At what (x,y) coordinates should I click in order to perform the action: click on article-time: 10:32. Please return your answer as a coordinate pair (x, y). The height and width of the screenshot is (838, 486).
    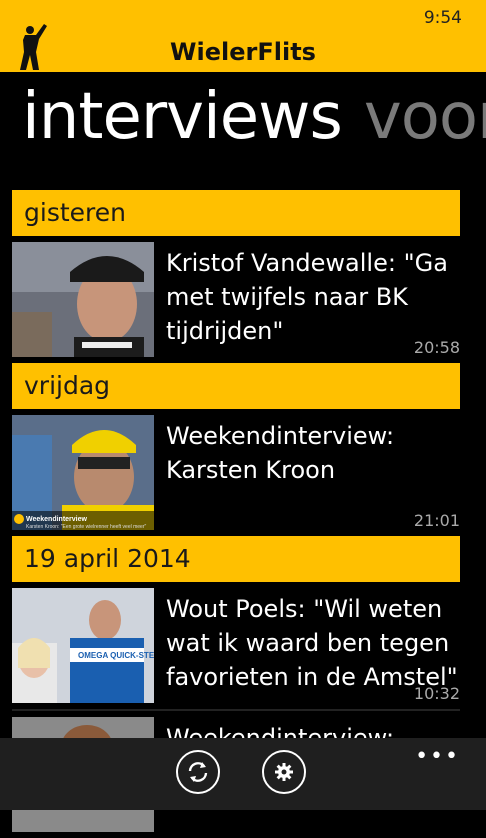
    Looking at the image, I should click on (436, 693).